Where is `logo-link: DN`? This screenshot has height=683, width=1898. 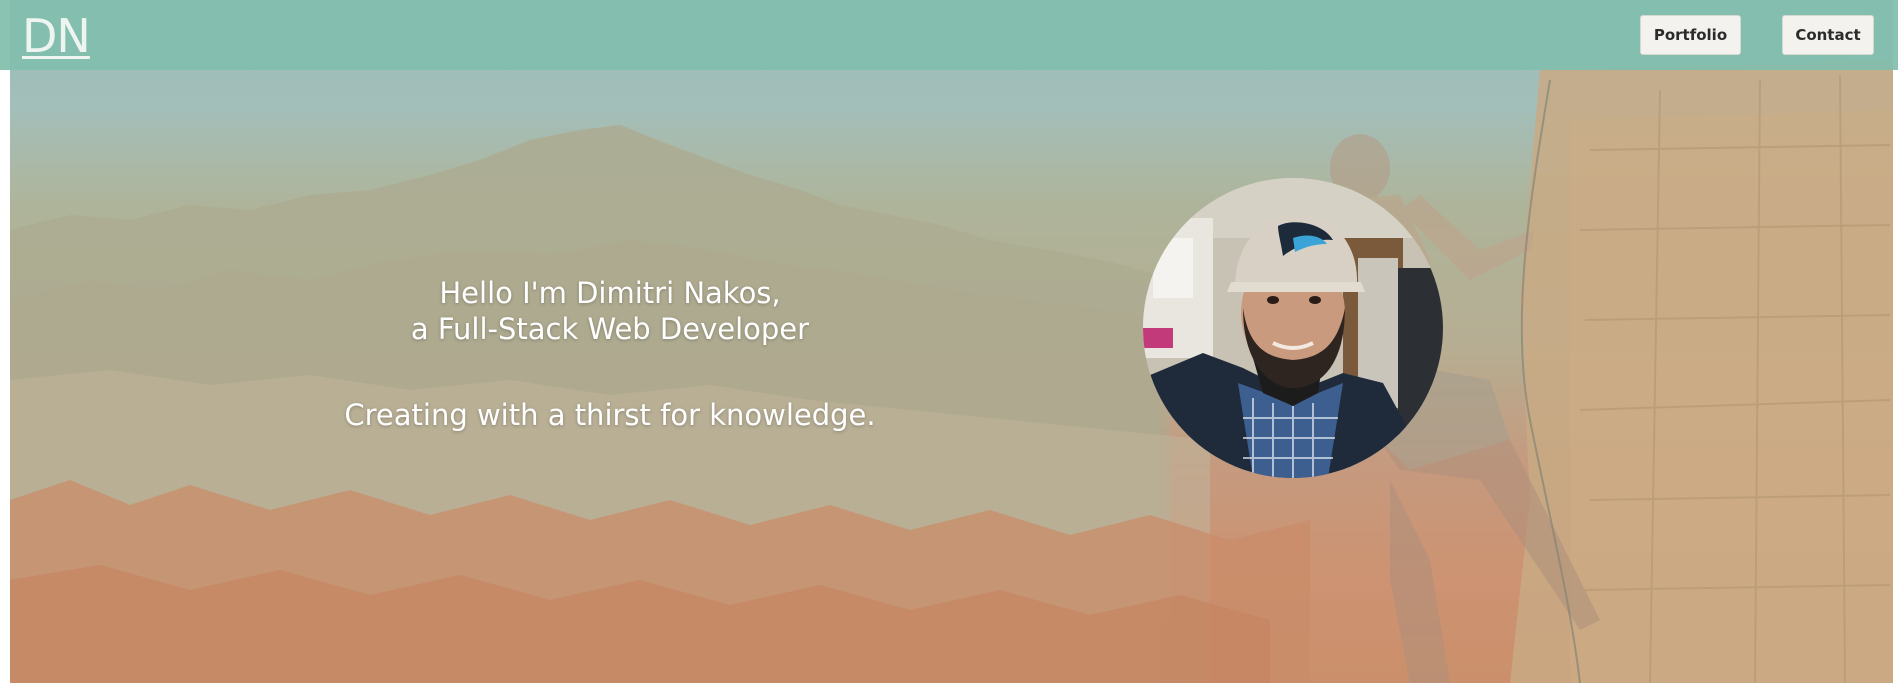 logo-link: DN is located at coordinates (56, 36).